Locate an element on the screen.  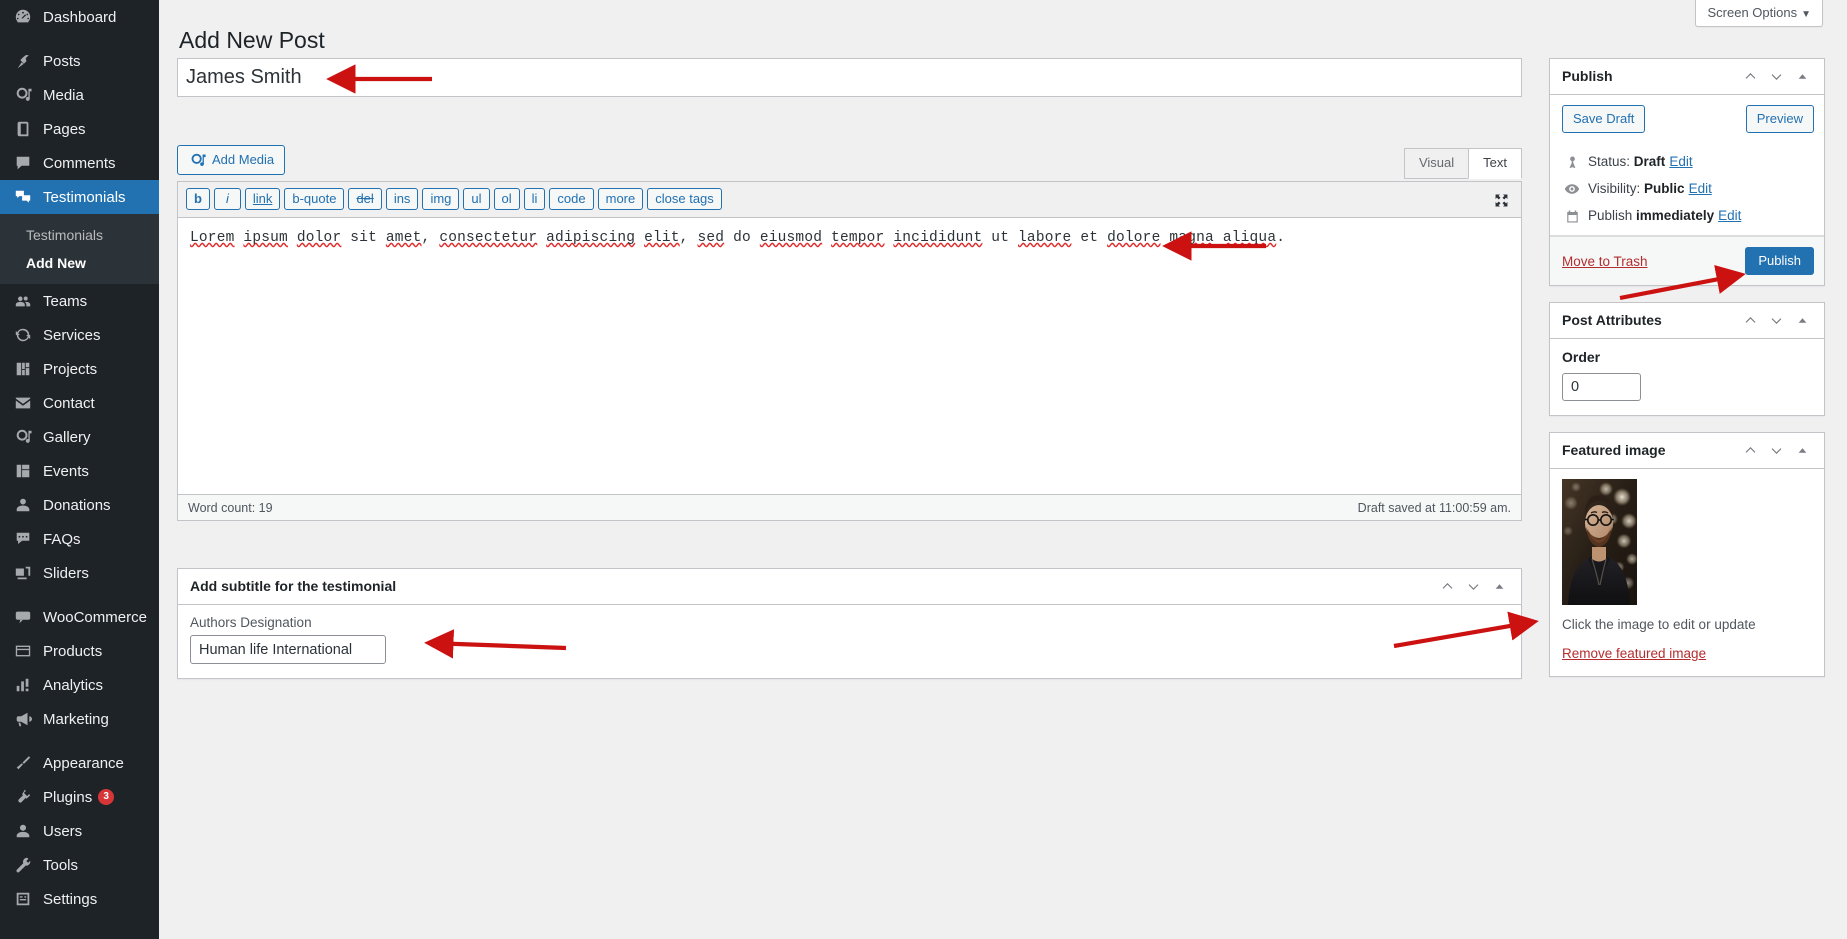
featured-image-photo is located at coordinates (1599, 542).